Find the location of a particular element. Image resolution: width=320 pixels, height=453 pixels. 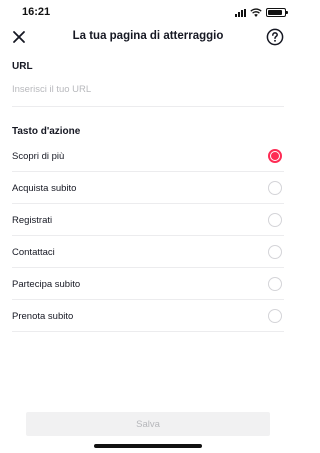

help-circle-icon is located at coordinates (275, 37).